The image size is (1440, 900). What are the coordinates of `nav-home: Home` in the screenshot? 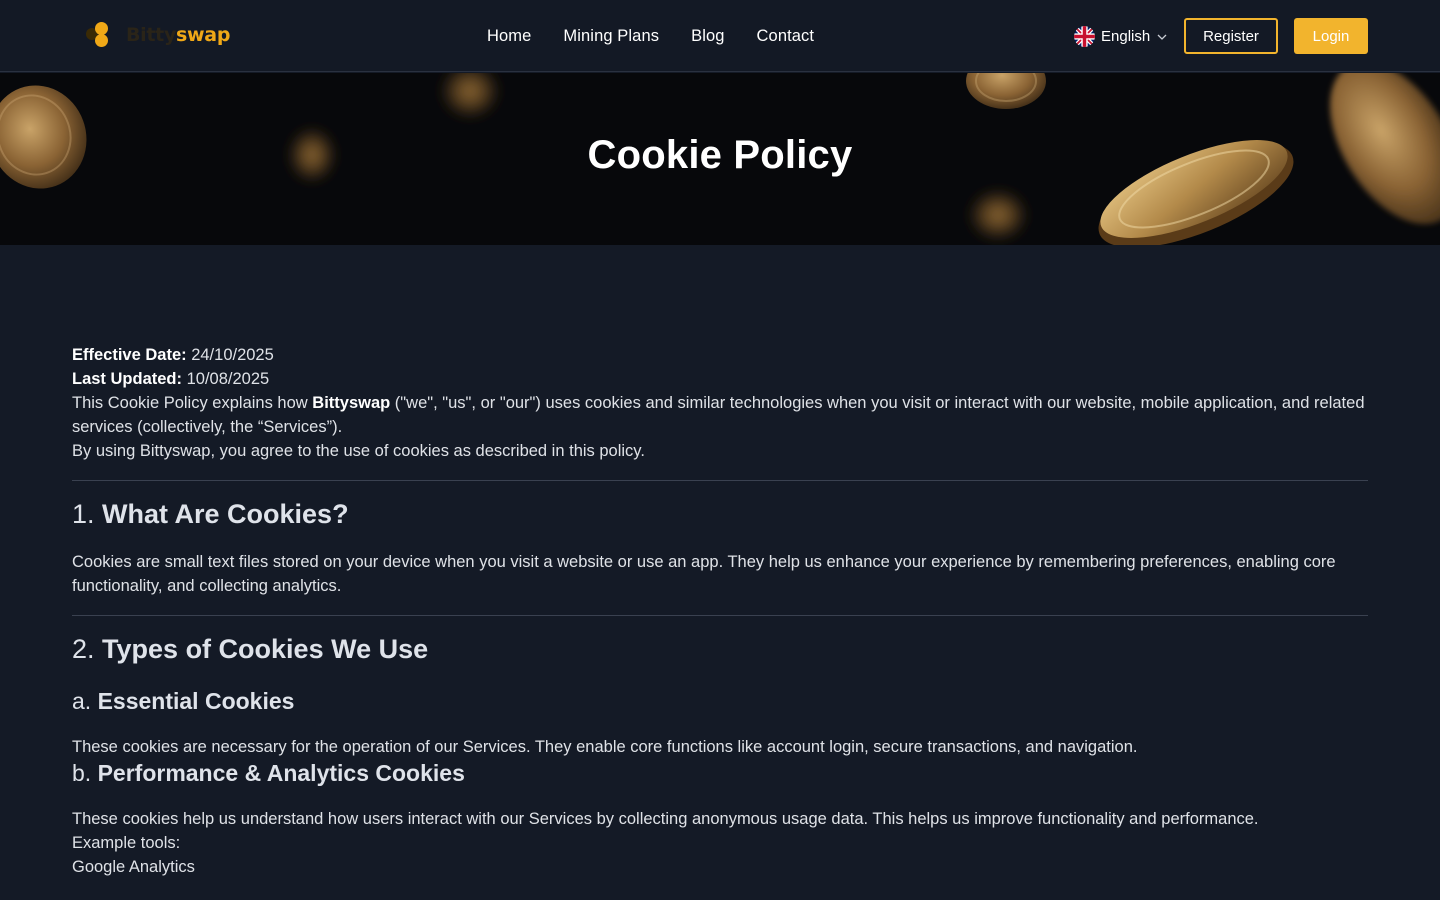 It's located at (509, 36).